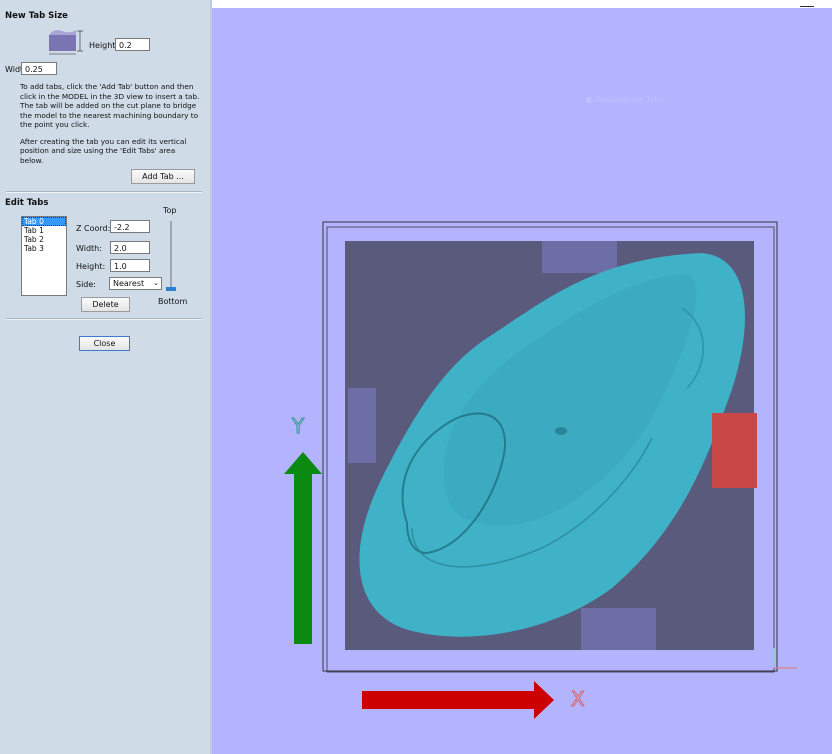 The width and height of the screenshot is (832, 754). I want to click on slider-bottom-label: Bottom, so click(173, 301).